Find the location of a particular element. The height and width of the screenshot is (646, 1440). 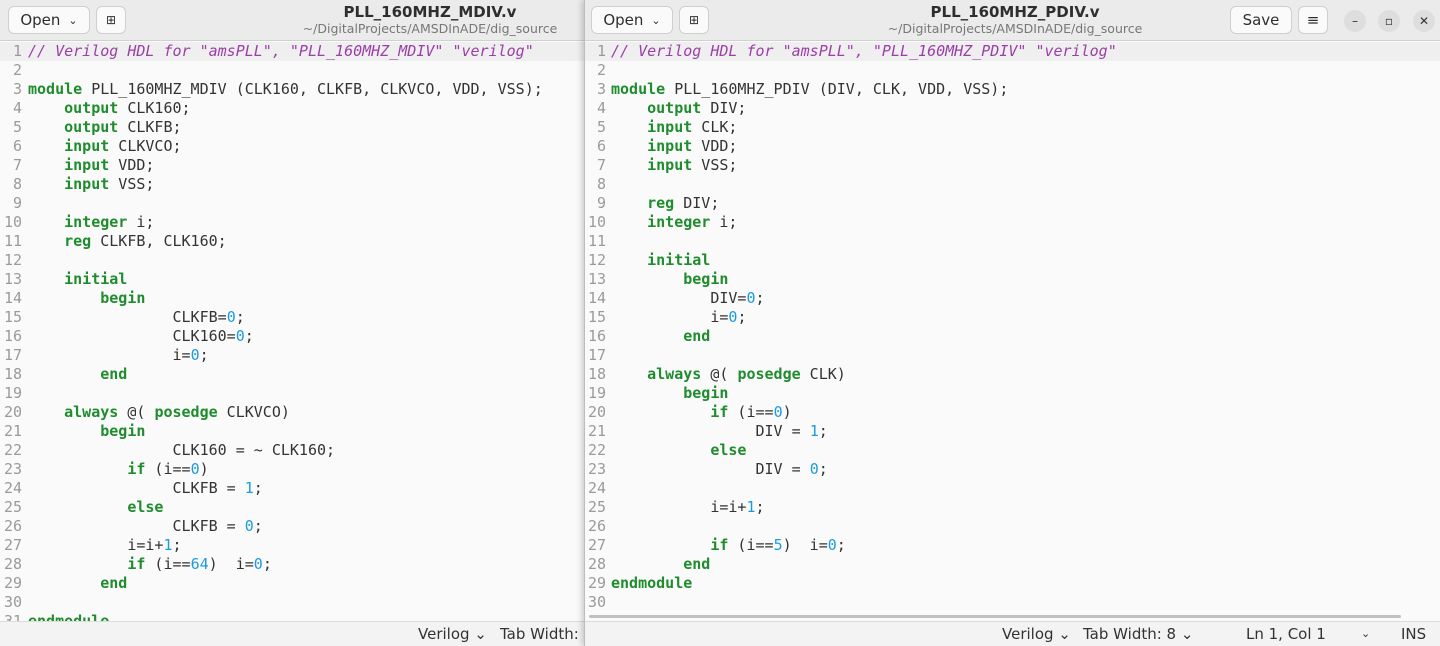

hamburger-menu-icon: ≡ is located at coordinates (1313, 20).